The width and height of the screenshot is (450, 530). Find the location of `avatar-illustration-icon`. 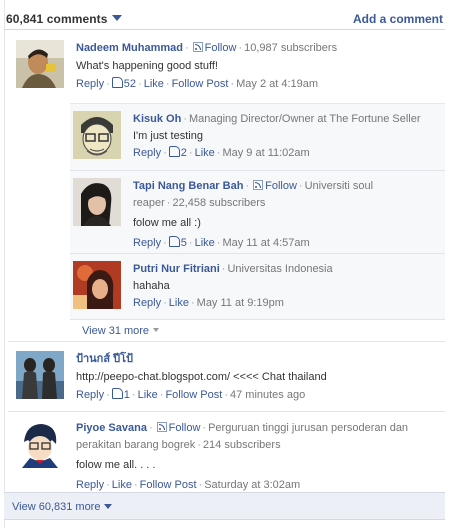

avatar-illustration-icon is located at coordinates (97, 135).